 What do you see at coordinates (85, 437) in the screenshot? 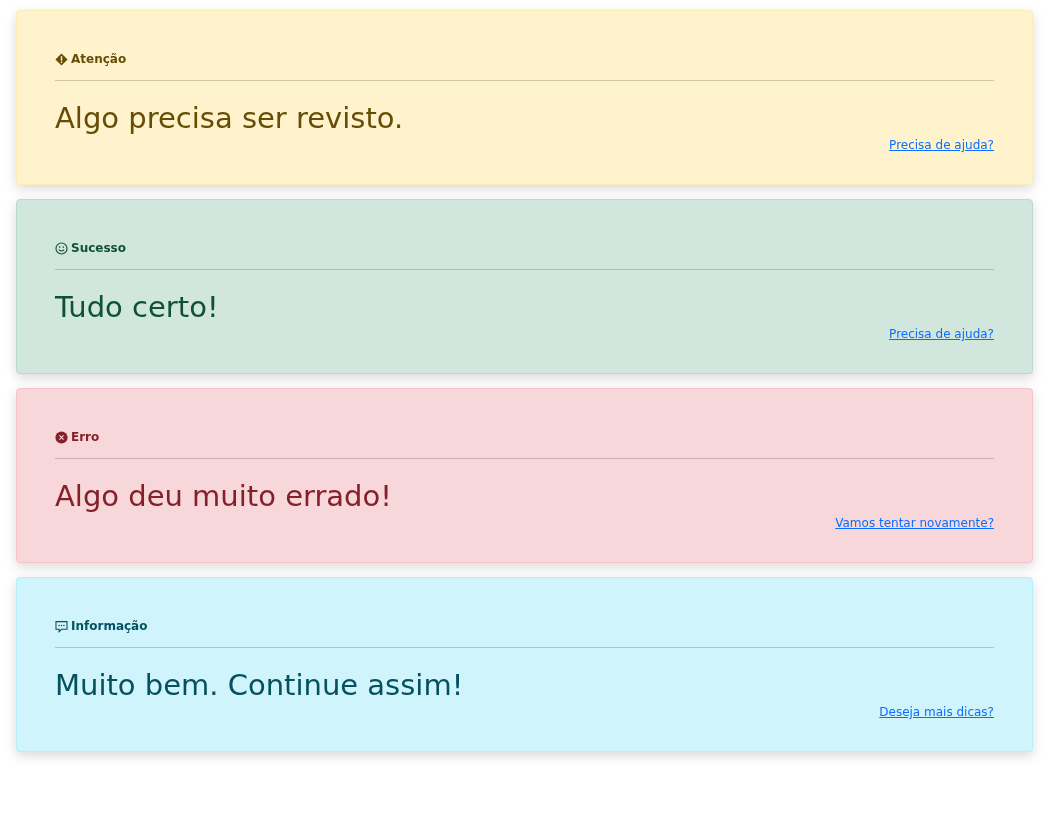
I see `alert-title: Erro` at bounding box center [85, 437].